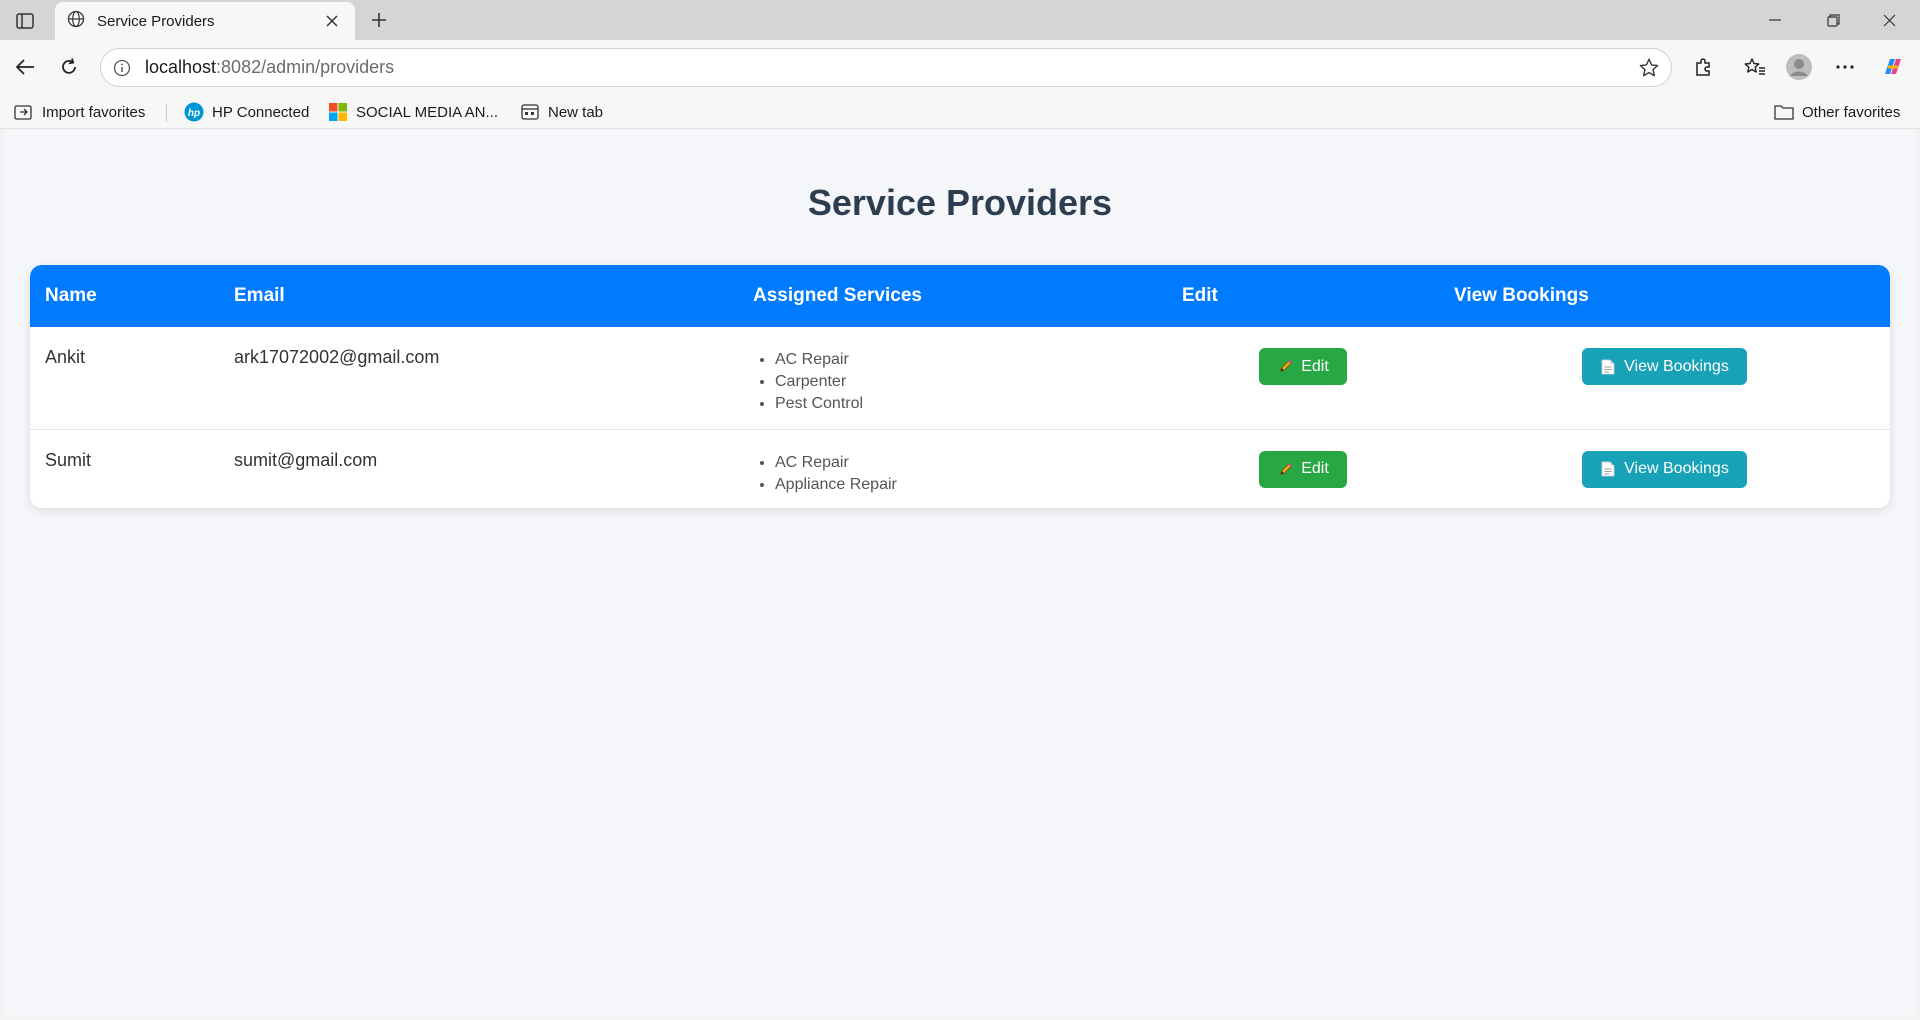 The height and width of the screenshot is (1020, 1920). Describe the element at coordinates (1703, 67) in the screenshot. I see `extensions-icon` at that location.